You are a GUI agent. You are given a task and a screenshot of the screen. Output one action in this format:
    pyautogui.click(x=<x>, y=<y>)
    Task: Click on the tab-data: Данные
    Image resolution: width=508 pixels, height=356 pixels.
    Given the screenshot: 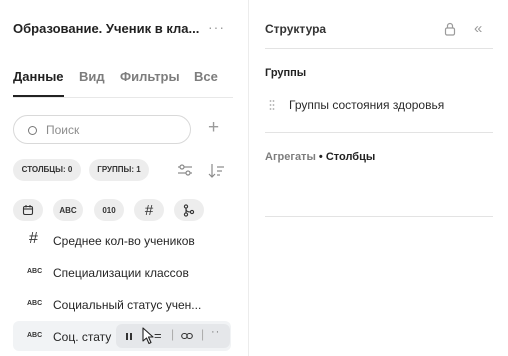 What is the action you would take?
    pyautogui.click(x=38, y=76)
    